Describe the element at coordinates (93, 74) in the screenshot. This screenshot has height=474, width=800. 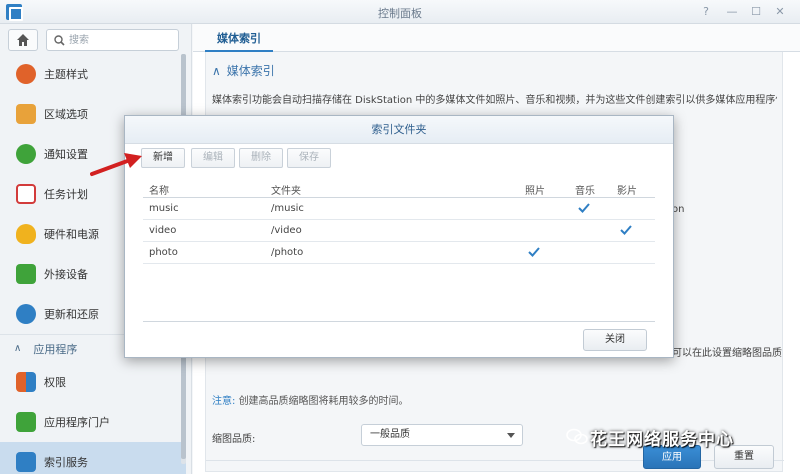
I see `sidebar-item-theme: 主题样式` at that location.